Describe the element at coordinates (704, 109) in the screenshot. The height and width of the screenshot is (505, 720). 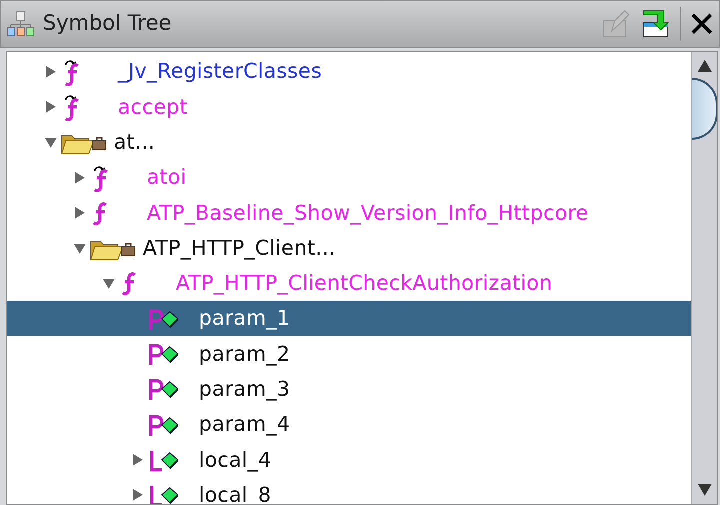
I see `scroll-thumb` at that location.